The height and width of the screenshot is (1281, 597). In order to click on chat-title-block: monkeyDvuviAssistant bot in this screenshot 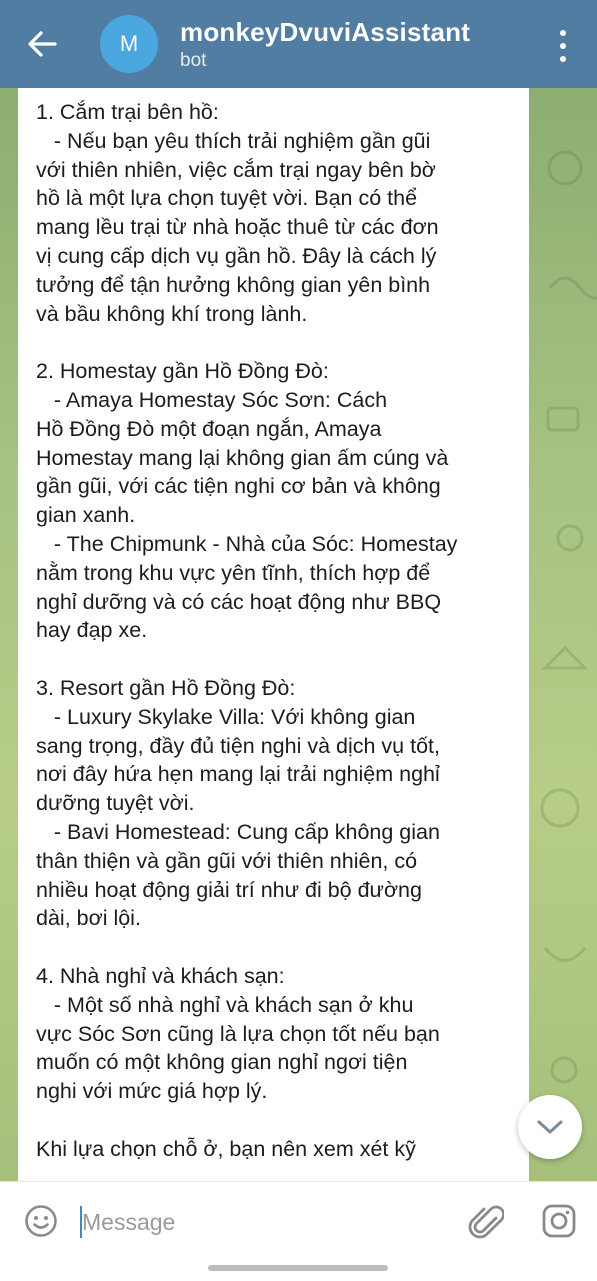, I will do `click(325, 44)`.